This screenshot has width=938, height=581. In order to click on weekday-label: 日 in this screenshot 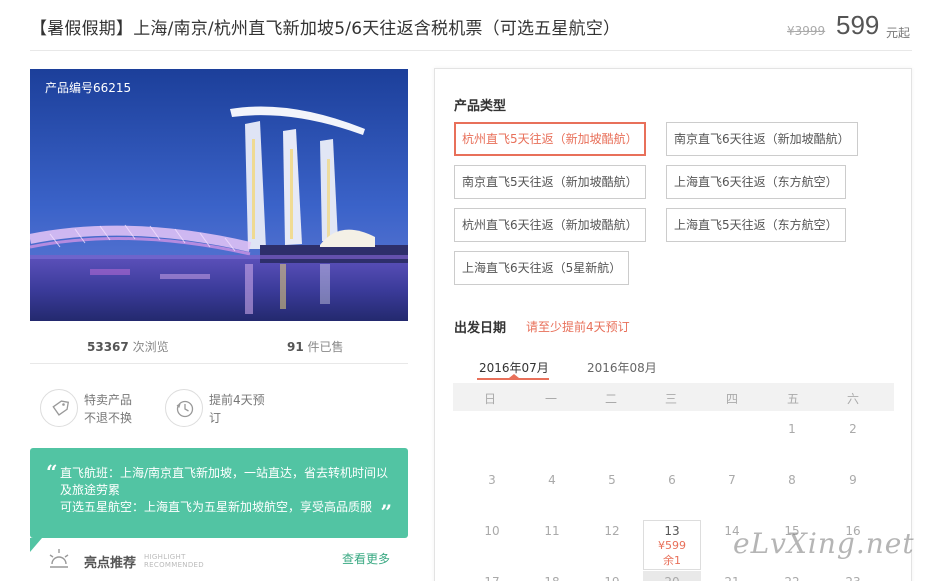, I will do `click(489, 399)`.